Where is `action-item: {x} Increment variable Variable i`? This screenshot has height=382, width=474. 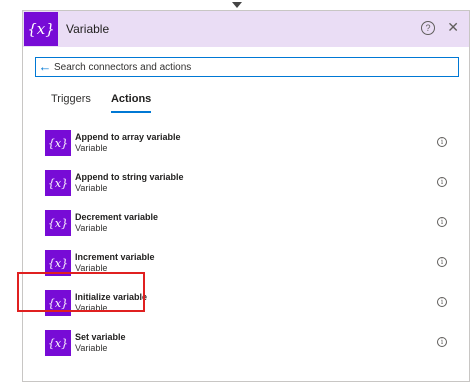
action-item: {x} Increment variable Variable i is located at coordinates (246, 262).